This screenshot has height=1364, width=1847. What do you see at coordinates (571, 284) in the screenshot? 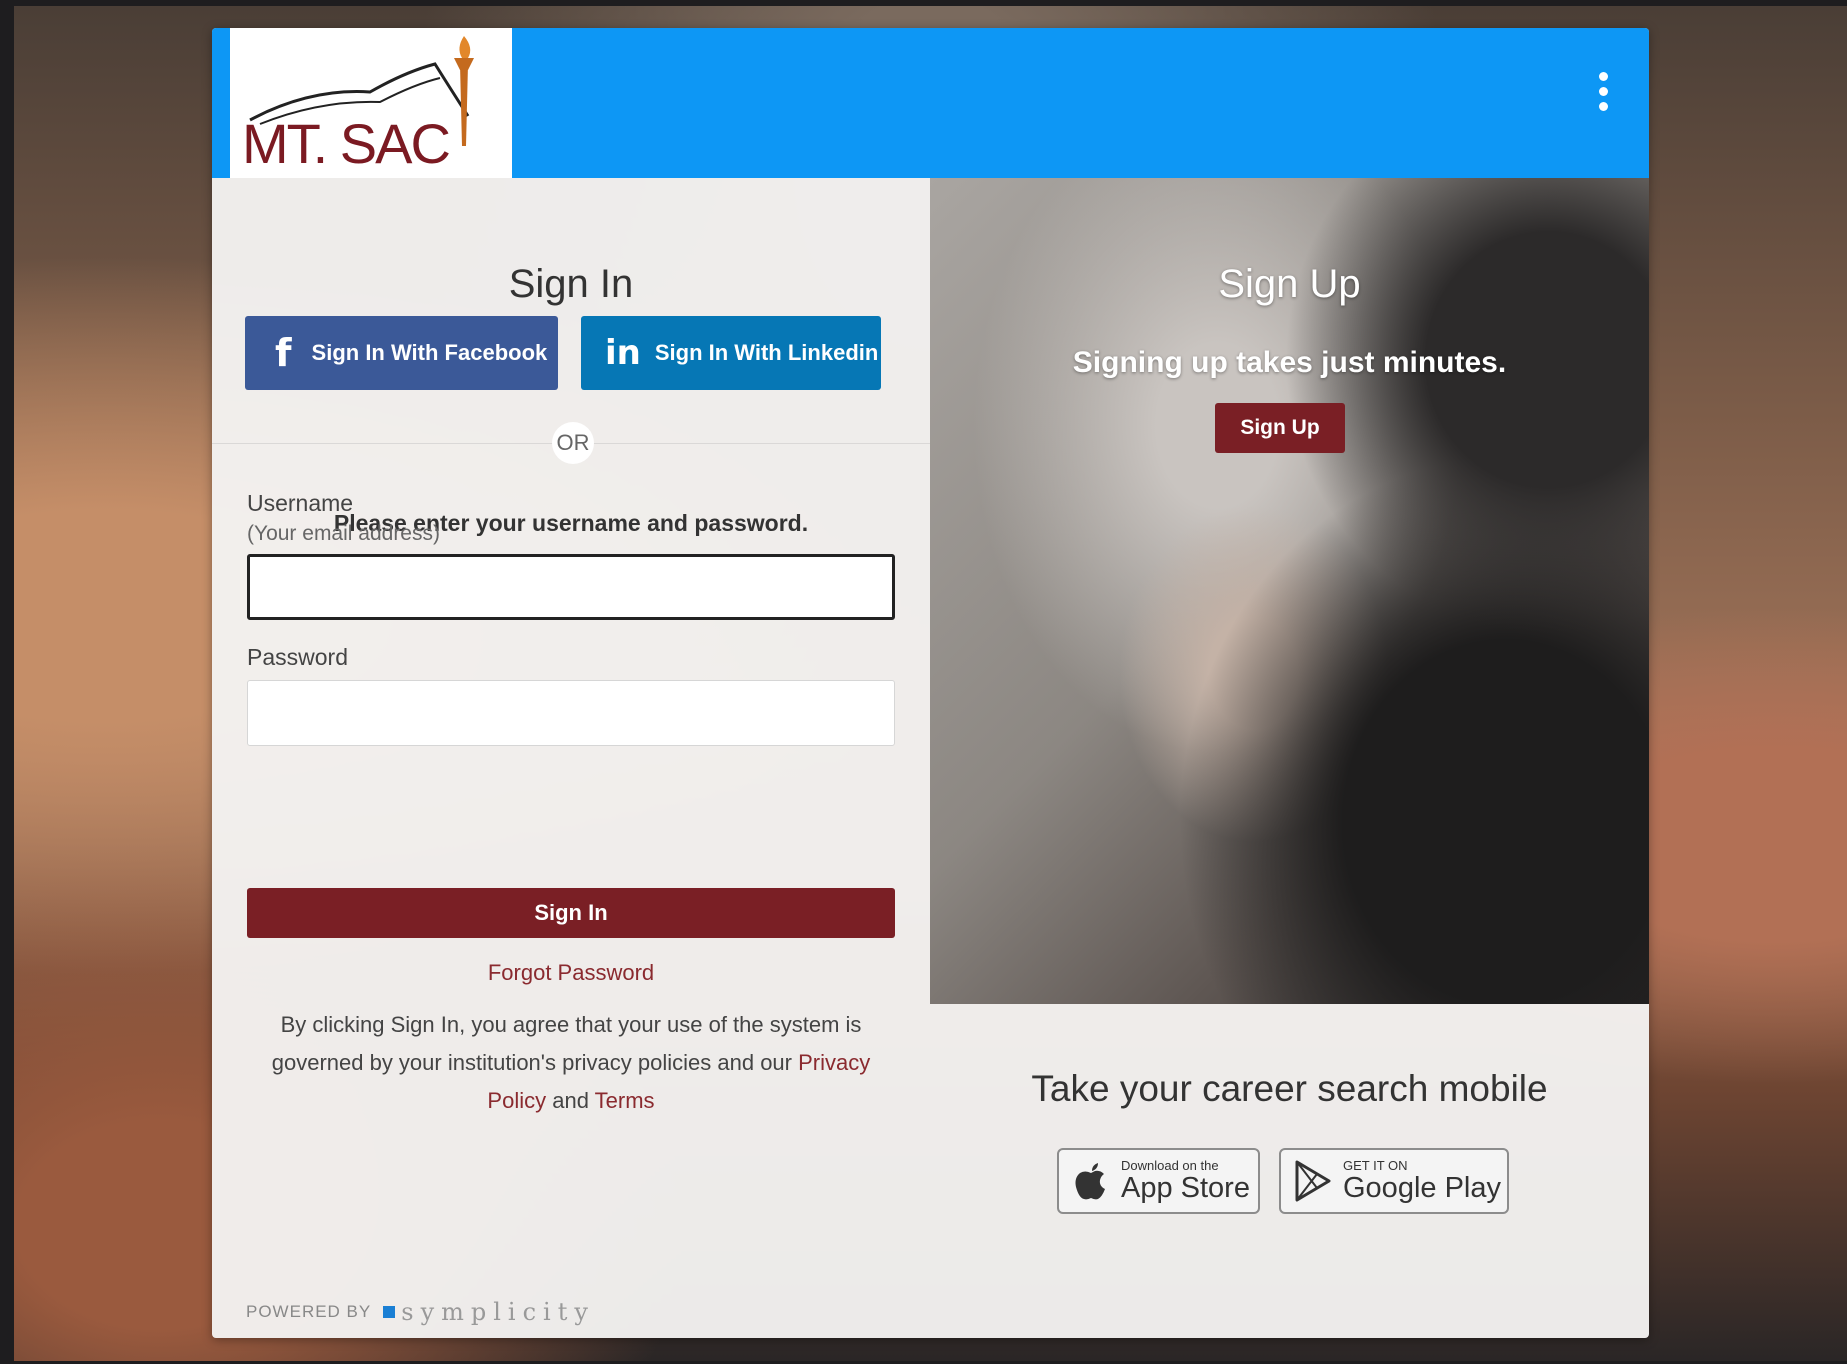
I see `signin-title: Sign In` at bounding box center [571, 284].